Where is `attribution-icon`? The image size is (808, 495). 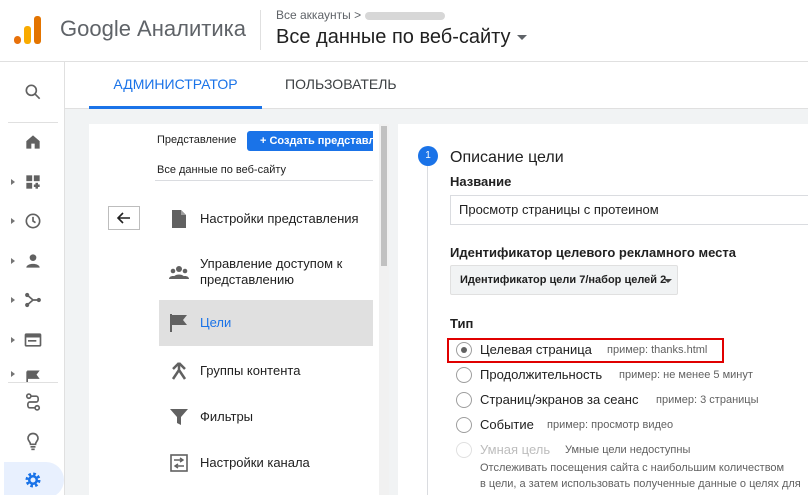 attribution-icon is located at coordinates (32, 402).